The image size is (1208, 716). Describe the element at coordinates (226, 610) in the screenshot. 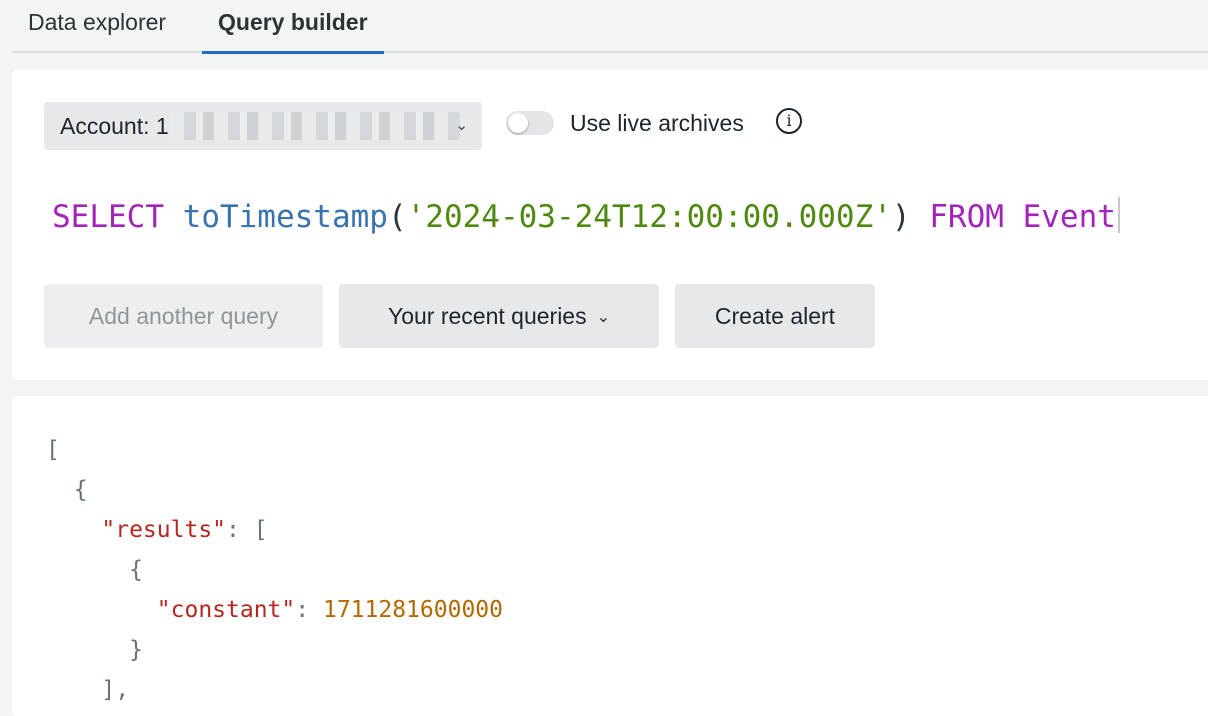

I see `json-key-constant: "constant"` at that location.